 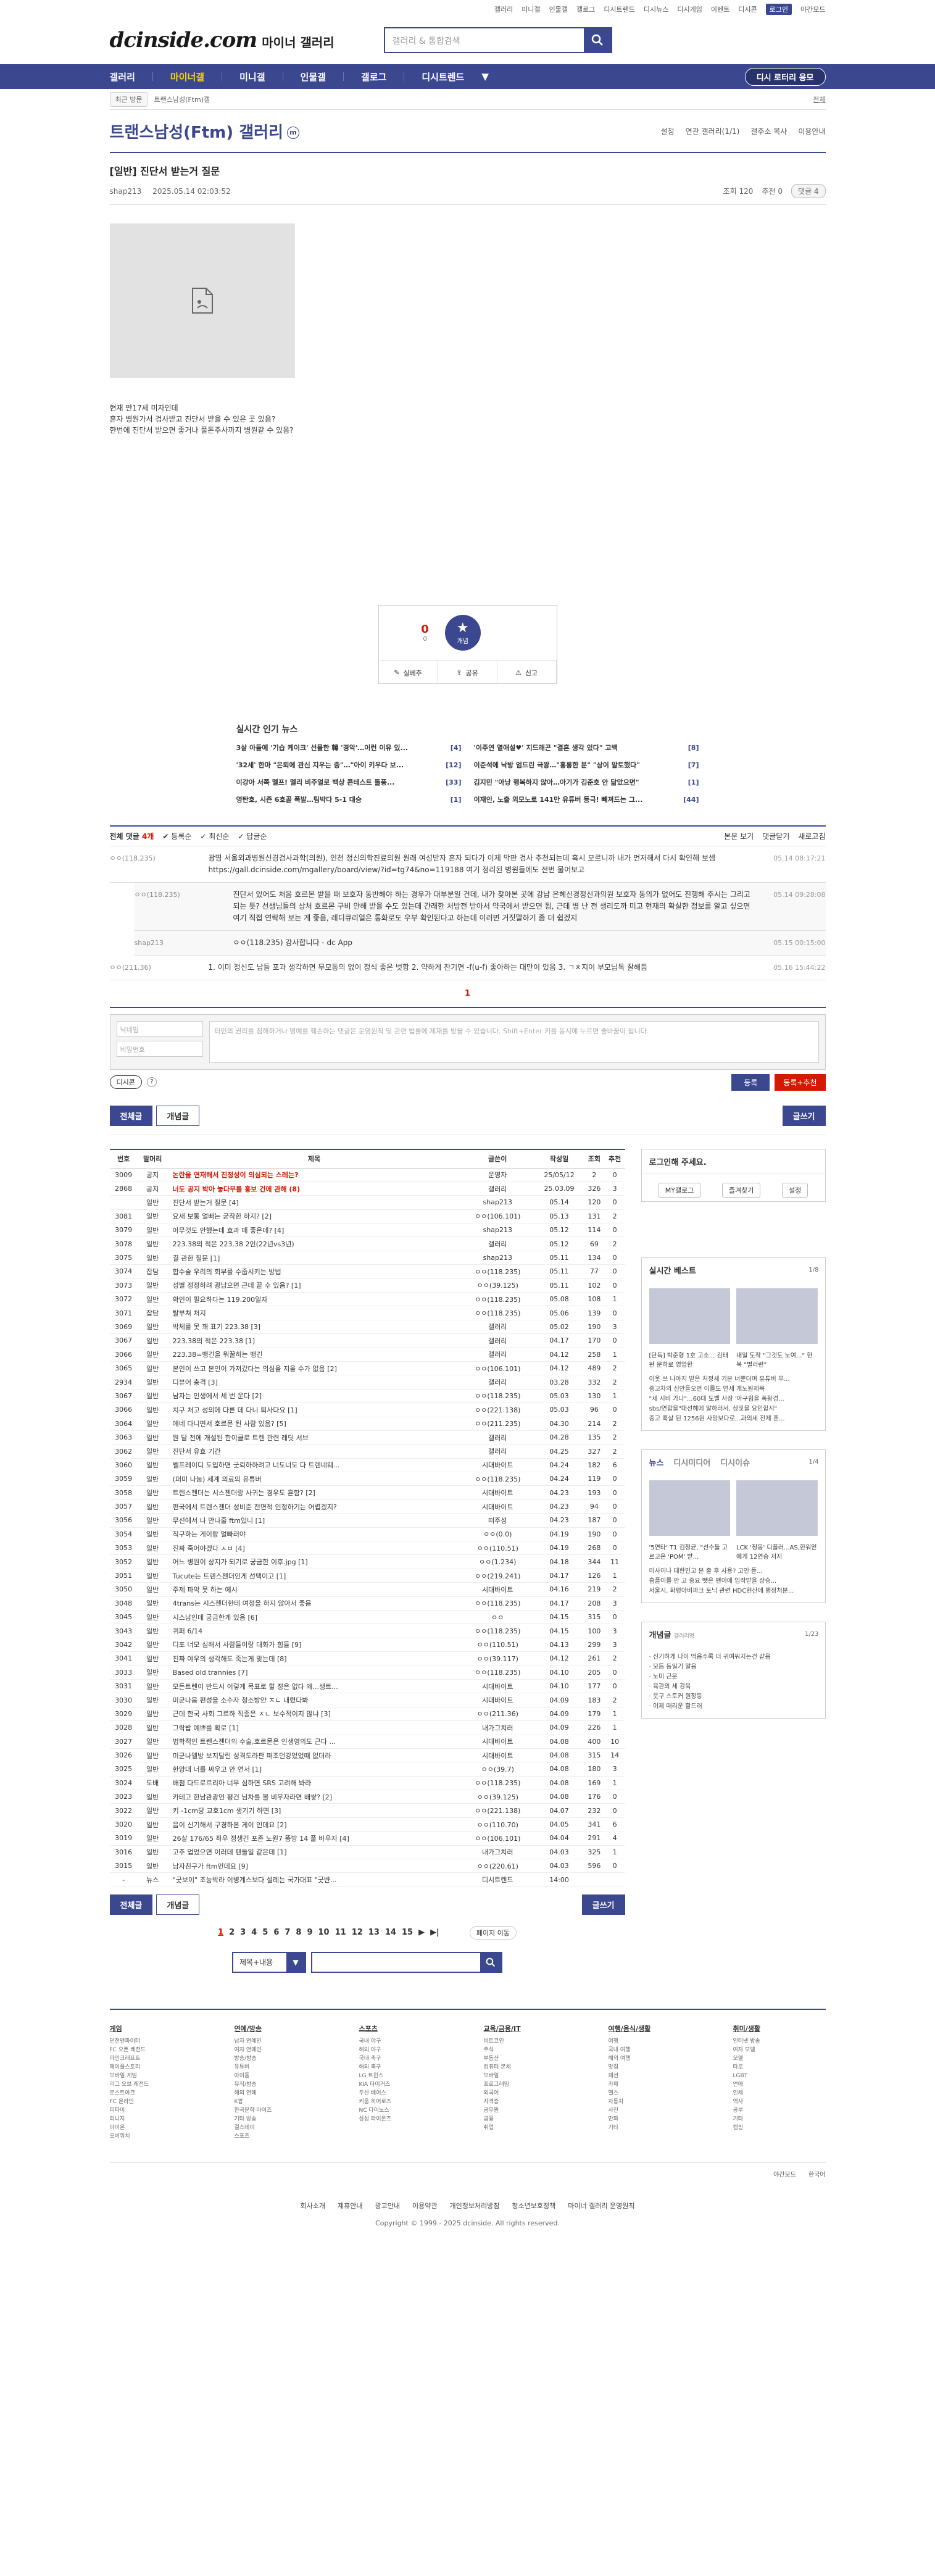 What do you see at coordinates (367, 1521) in the screenshot?
I see `table-row: 3056 일반 무선에서 나 만나줄 ftm있니 [1] 떠주성 04.23 187 0` at bounding box center [367, 1521].